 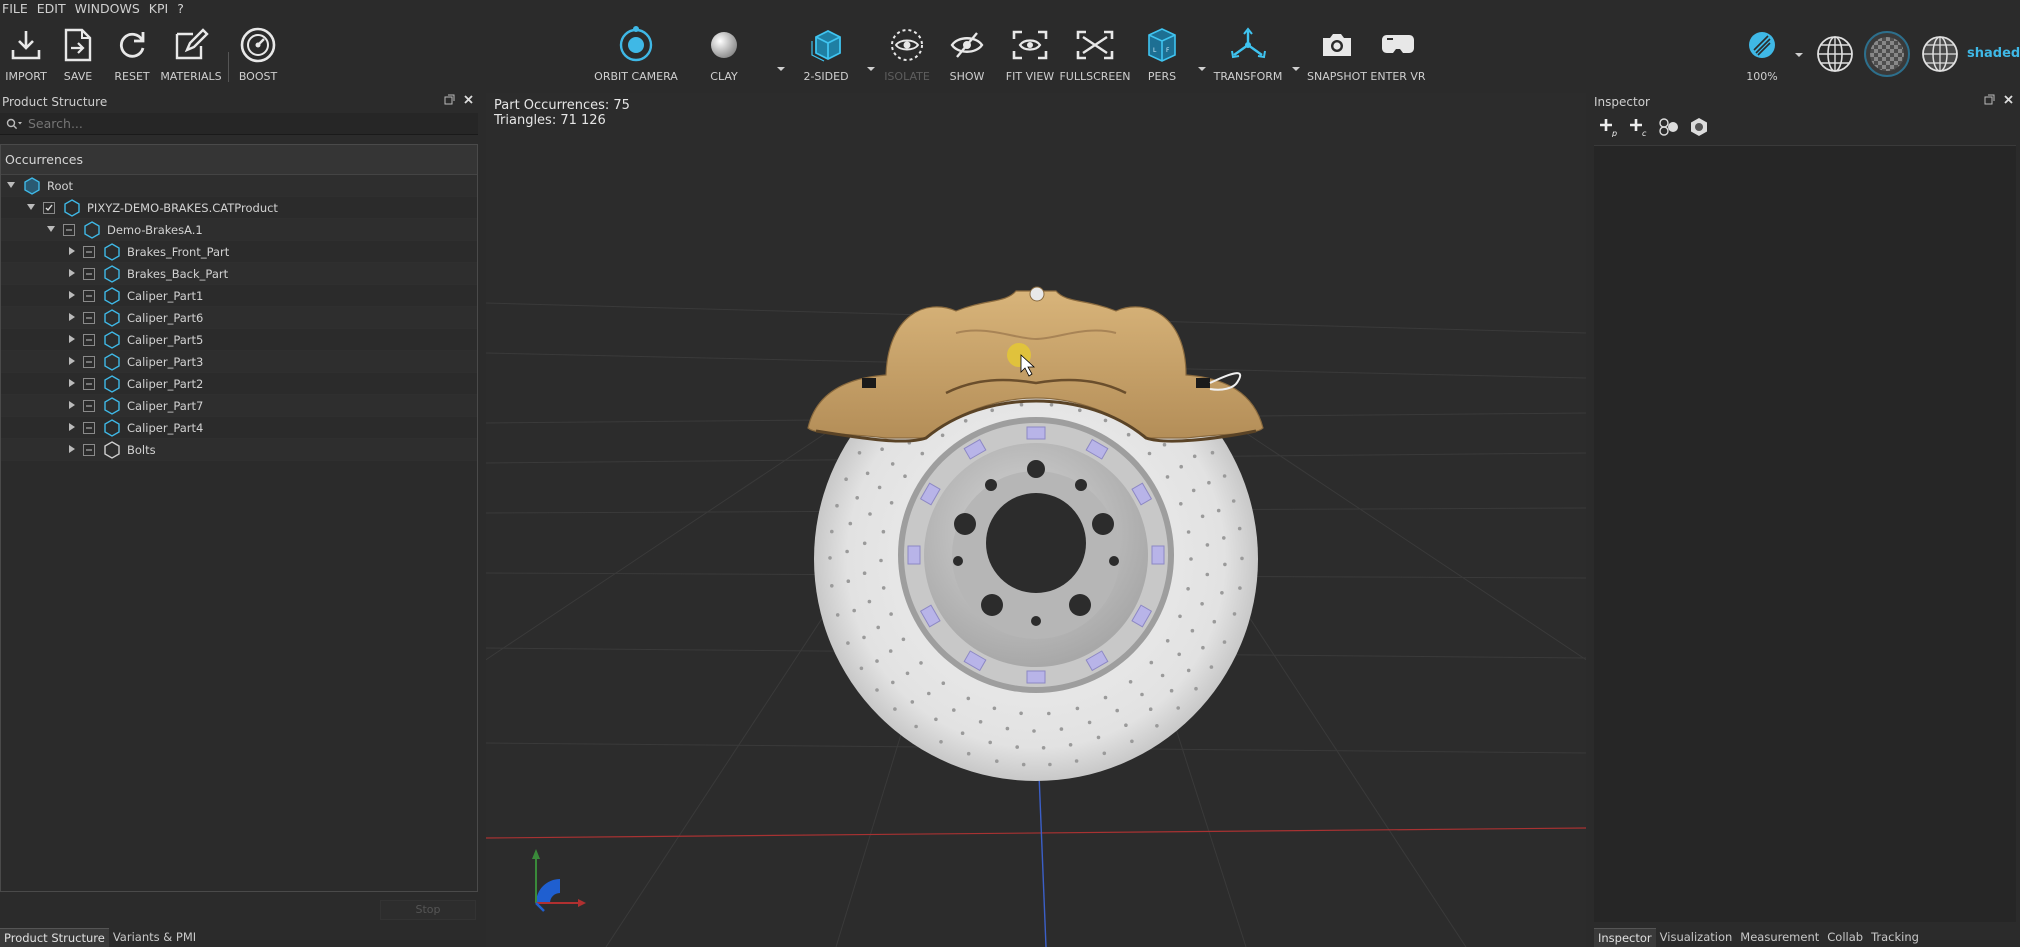 I want to click on fit-view-button: FIT VIEW, so click(x=1030, y=55).